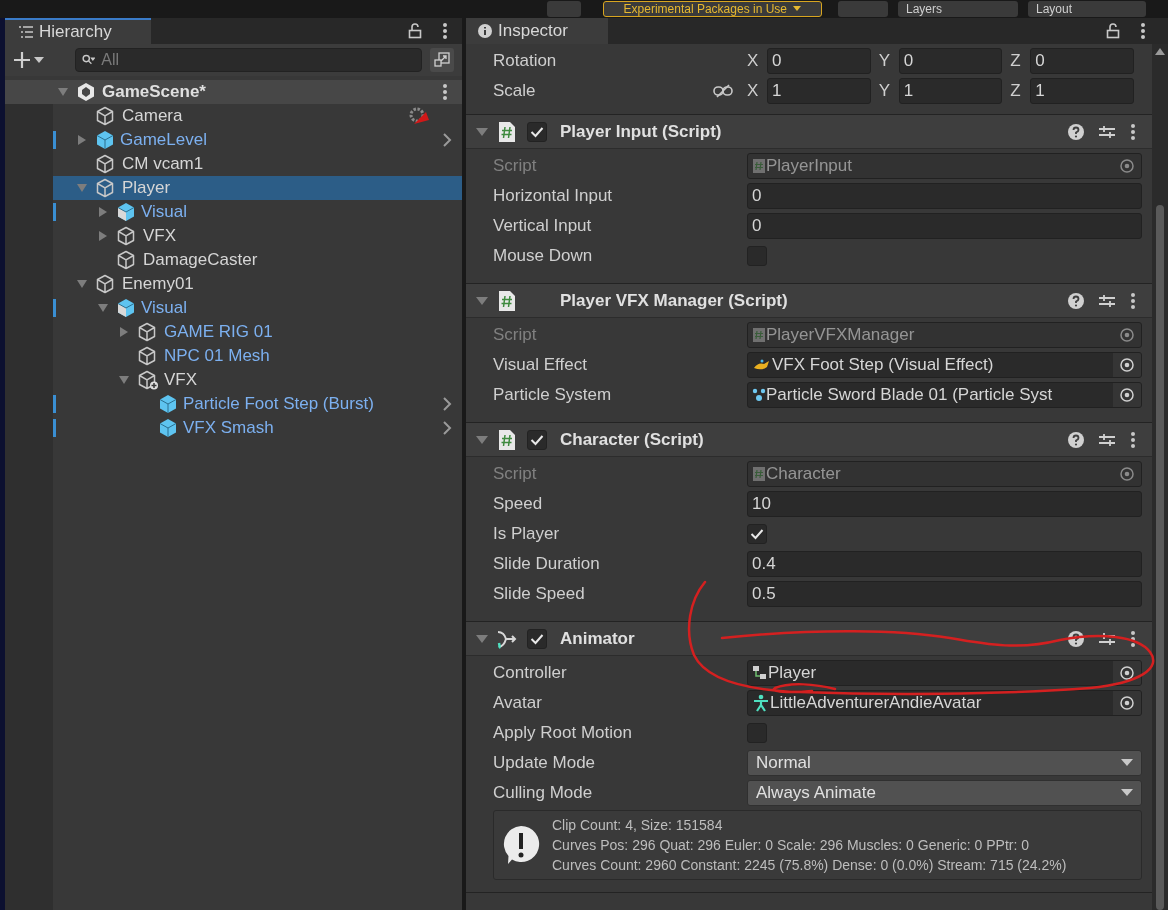  What do you see at coordinates (257, 260) in the screenshot?
I see `hierarchy-item: DamageCaster` at bounding box center [257, 260].